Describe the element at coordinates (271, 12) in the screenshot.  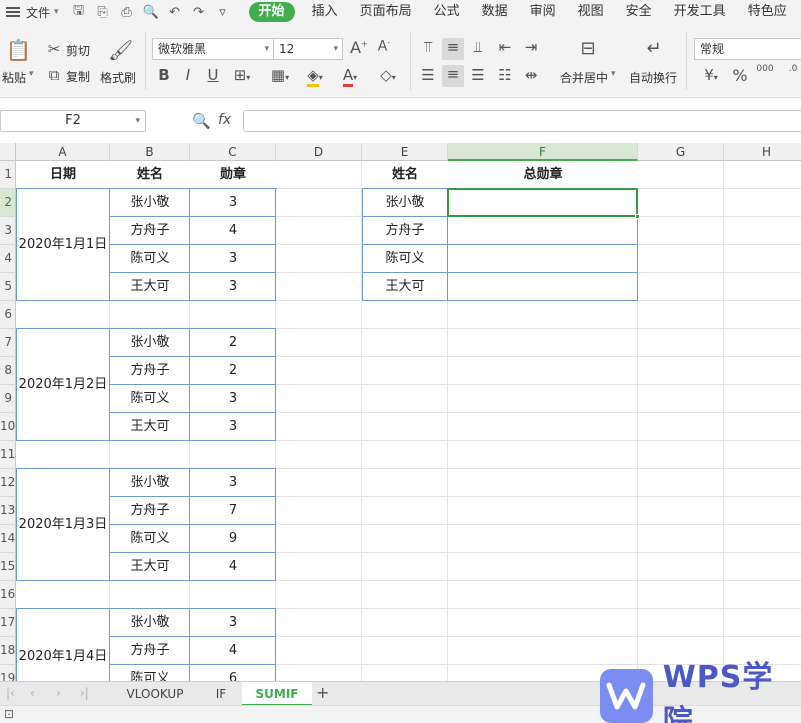
I see `tab-home: 开始` at that location.